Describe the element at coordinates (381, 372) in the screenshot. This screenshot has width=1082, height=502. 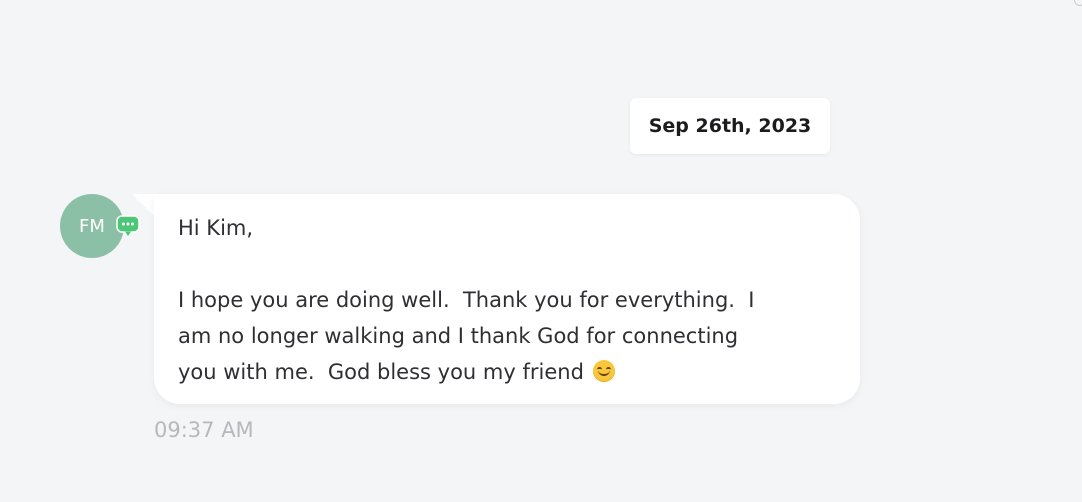
I see `message-line-text: you with me. God bless you my friend` at that location.